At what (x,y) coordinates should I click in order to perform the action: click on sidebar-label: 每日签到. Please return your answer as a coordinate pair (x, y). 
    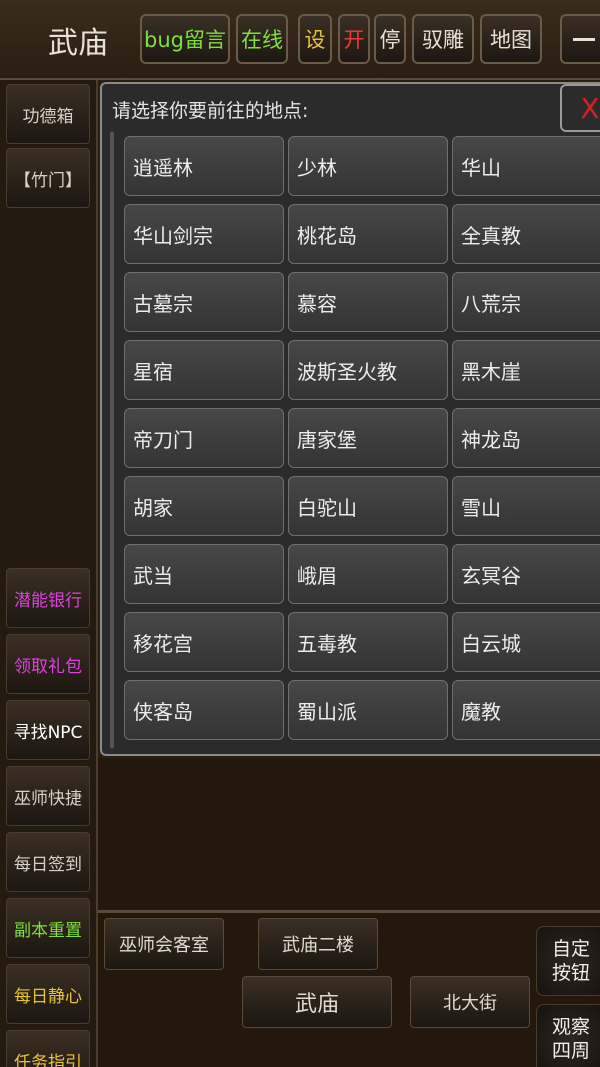
    Looking at the image, I should click on (48, 864).